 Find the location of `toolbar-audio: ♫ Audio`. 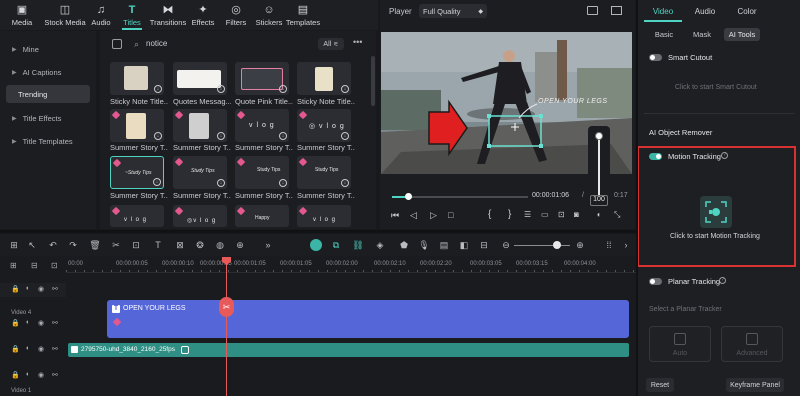

toolbar-audio: ♫ Audio is located at coordinates (101, 15).